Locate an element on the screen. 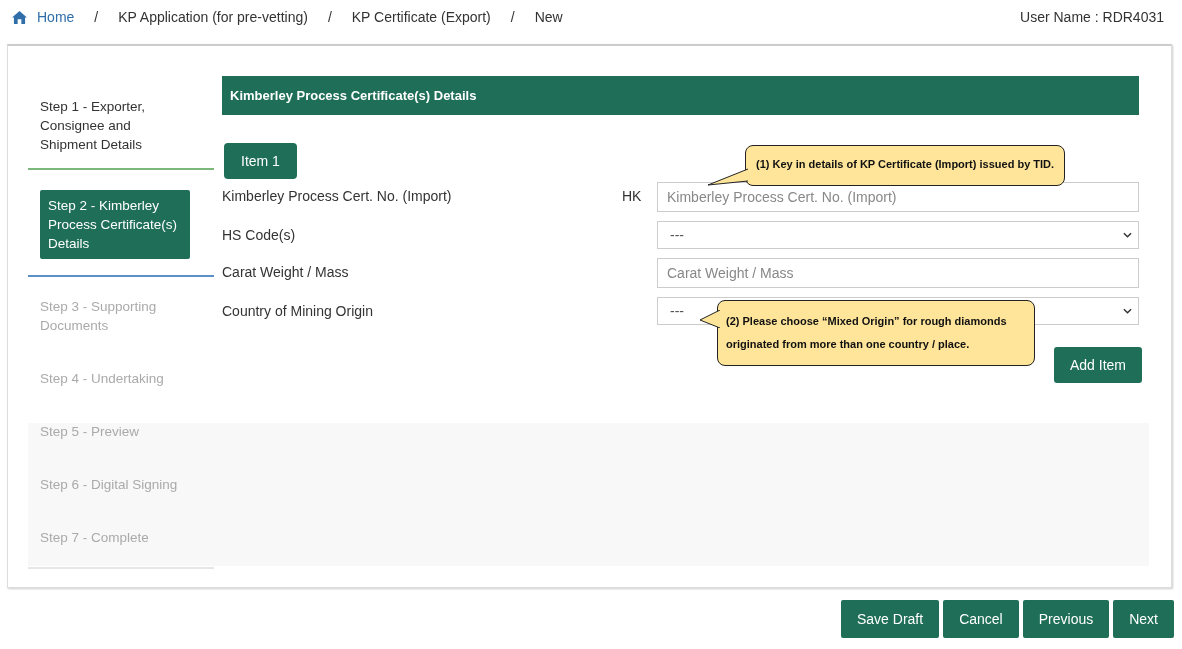  user-name: User Name : RDR4031 is located at coordinates (1092, 17).